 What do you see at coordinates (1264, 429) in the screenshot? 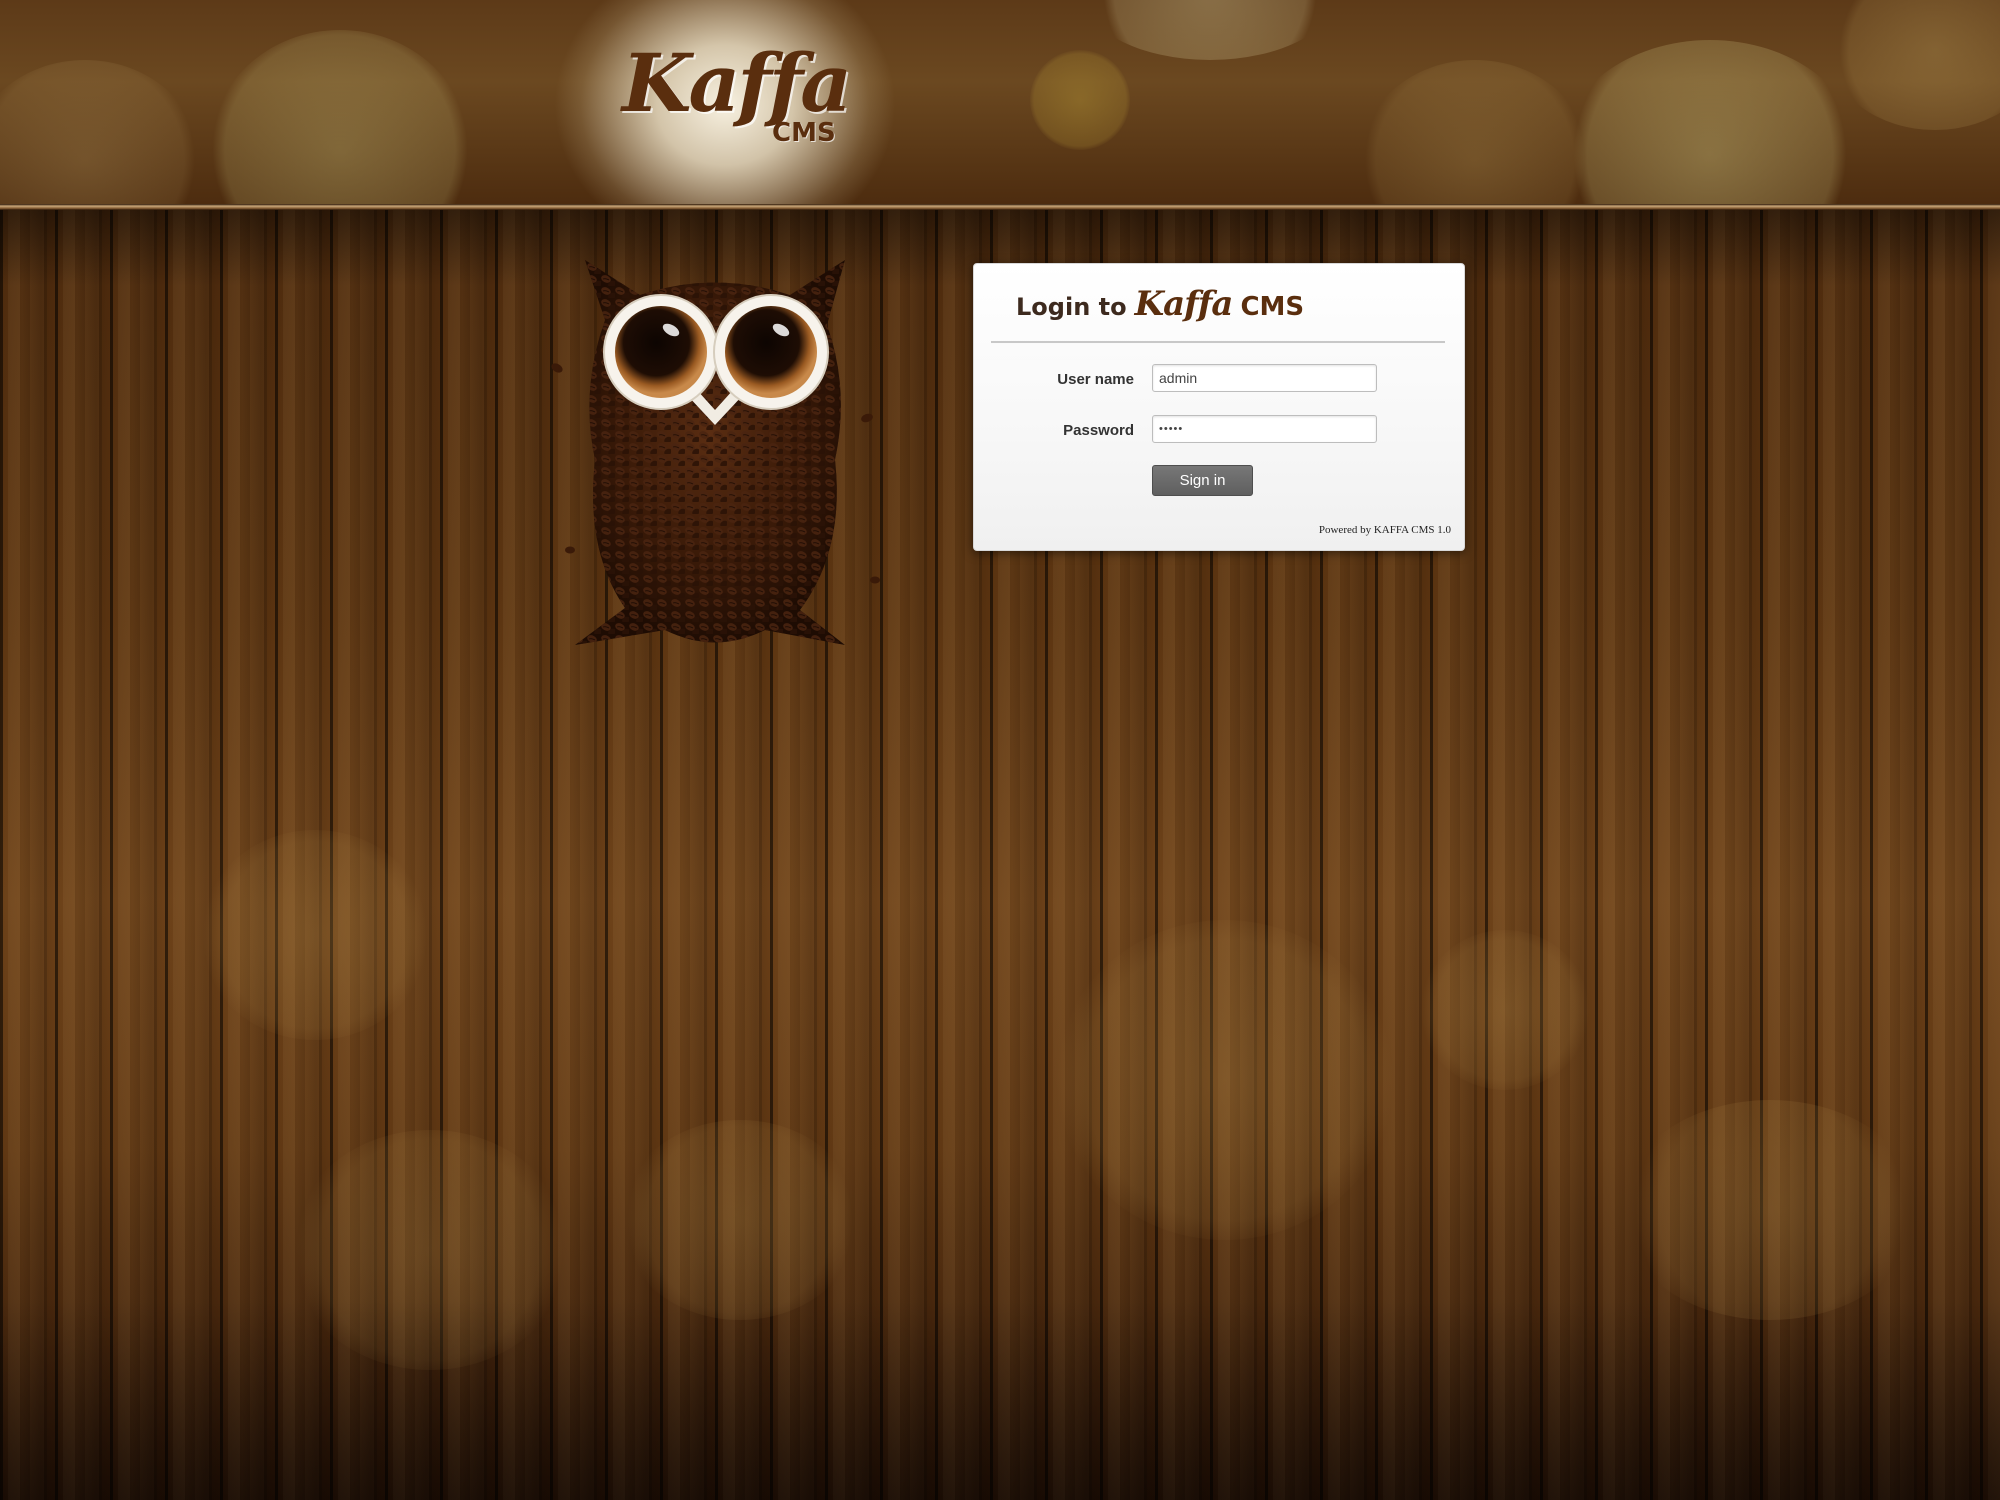
I see `password-field` at bounding box center [1264, 429].